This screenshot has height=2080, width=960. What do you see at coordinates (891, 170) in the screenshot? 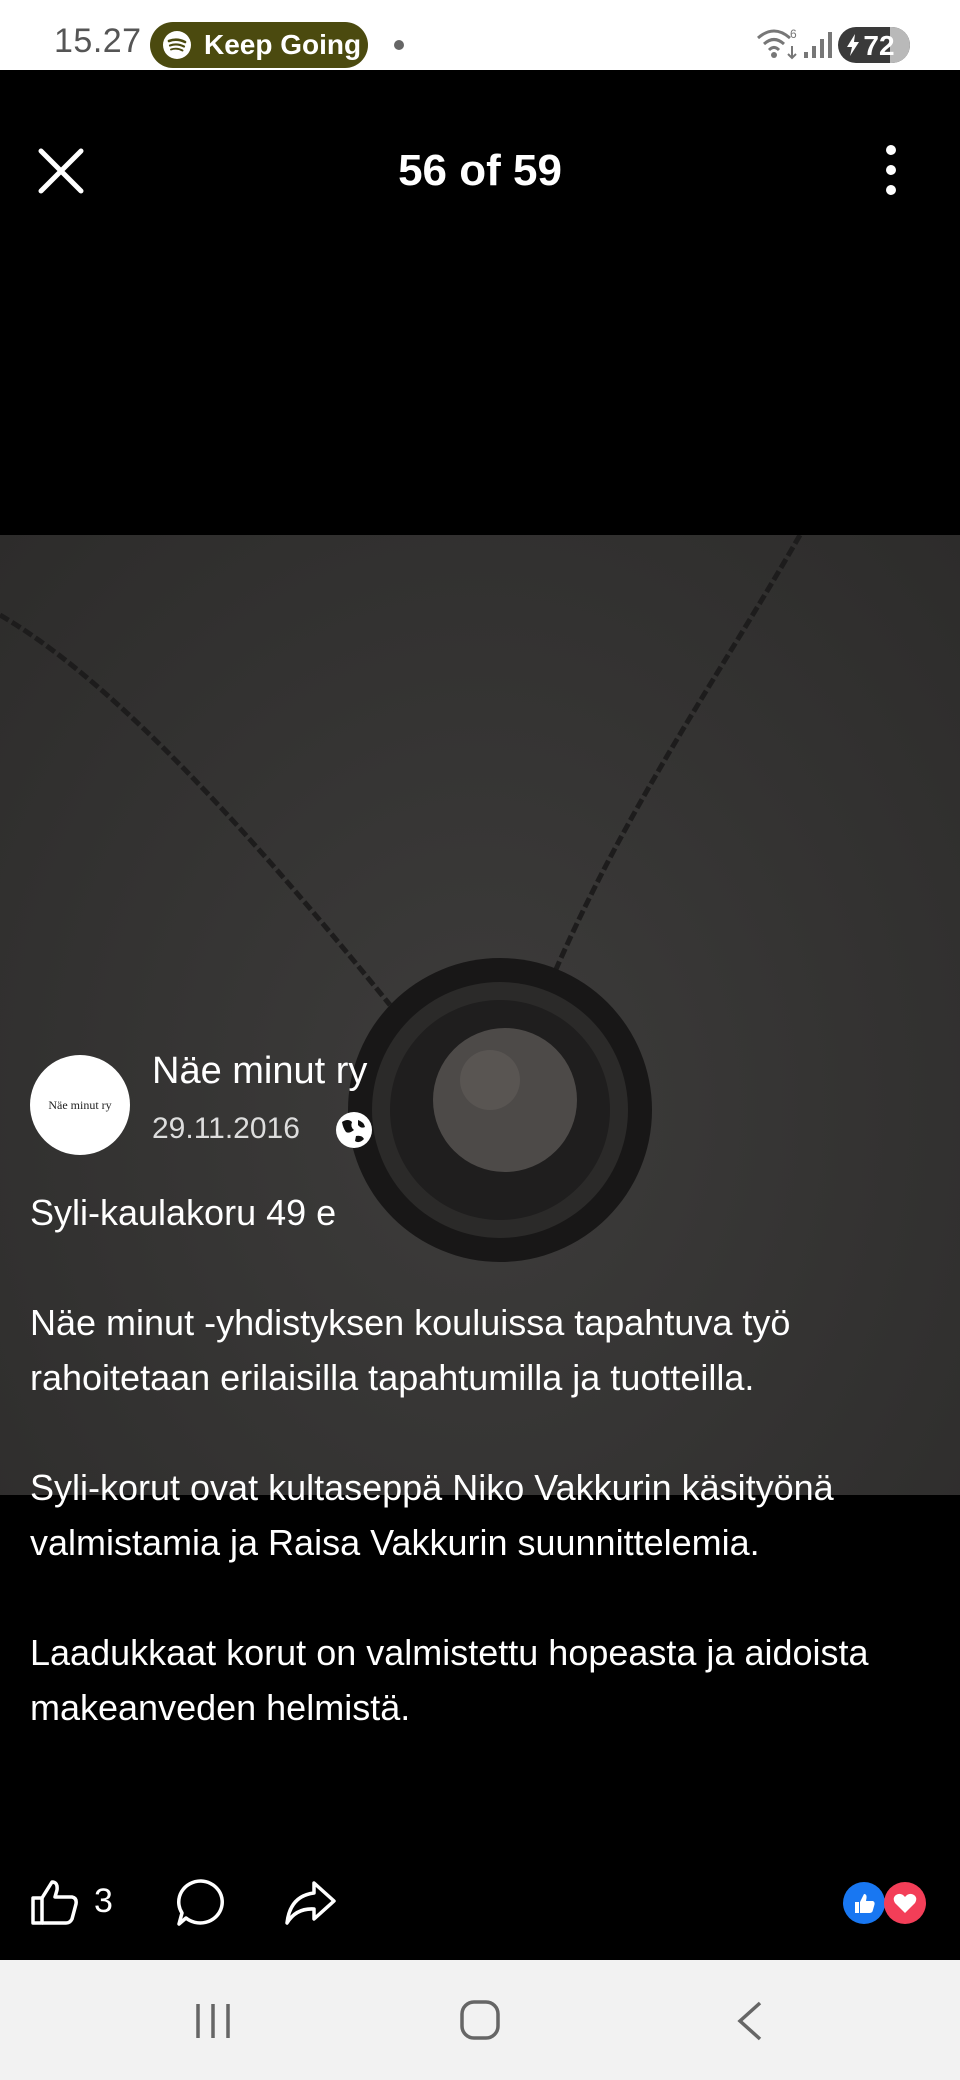
I see `more-vertical-icon` at bounding box center [891, 170].